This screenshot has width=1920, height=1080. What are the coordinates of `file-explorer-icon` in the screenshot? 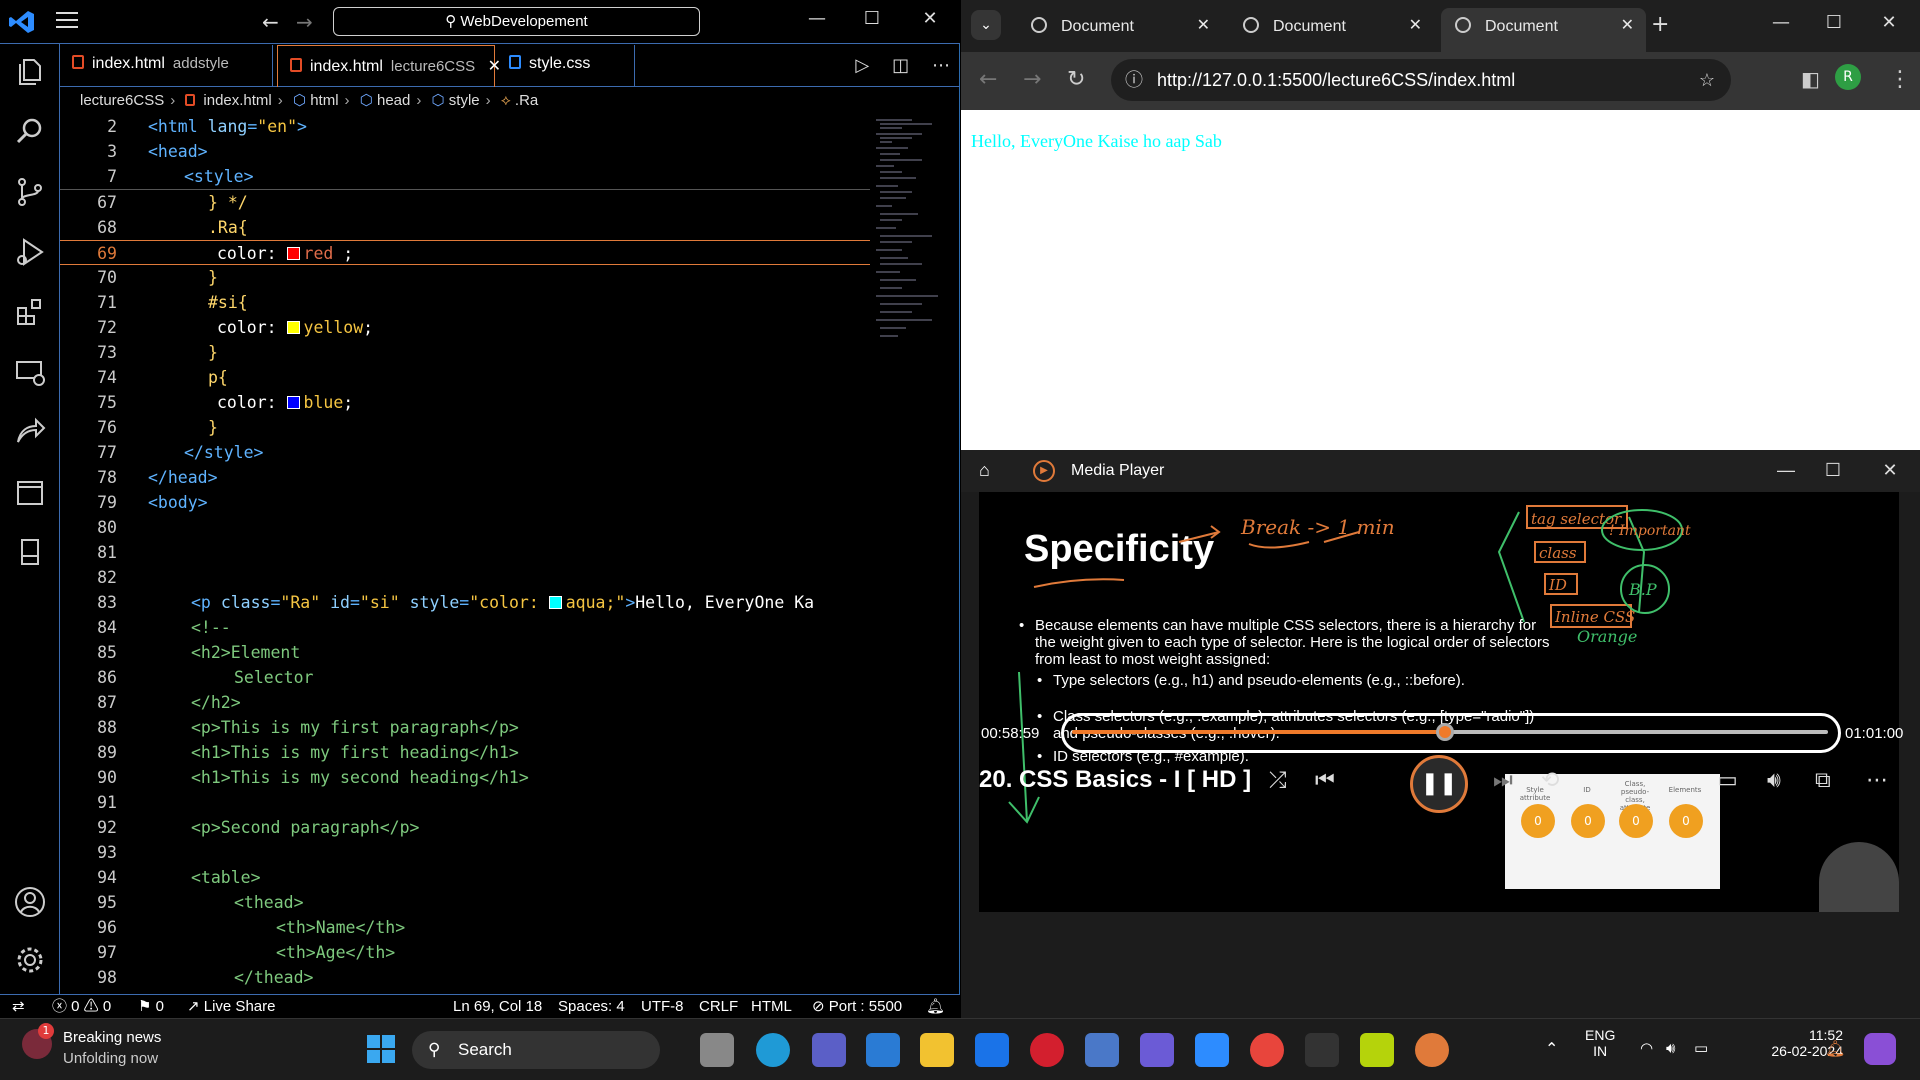 It's located at (937, 1050).